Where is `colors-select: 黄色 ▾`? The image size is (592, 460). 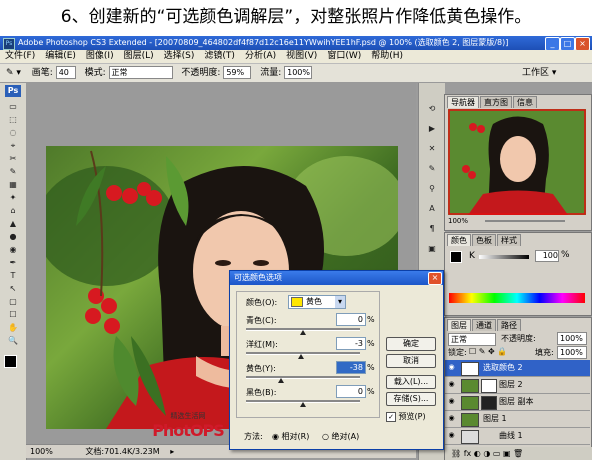 colors-select: 黄色 ▾ is located at coordinates (317, 302).